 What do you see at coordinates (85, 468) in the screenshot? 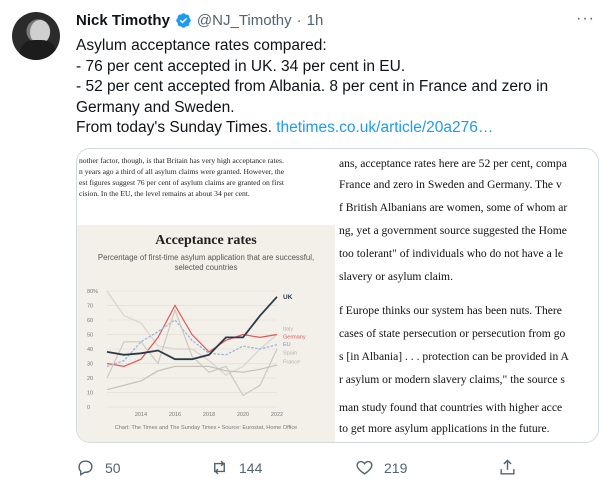
I see `reply-icon` at bounding box center [85, 468].